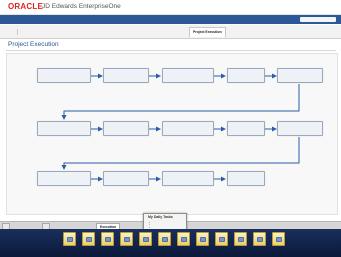  I want to click on nav-bar, so click(170, 19).